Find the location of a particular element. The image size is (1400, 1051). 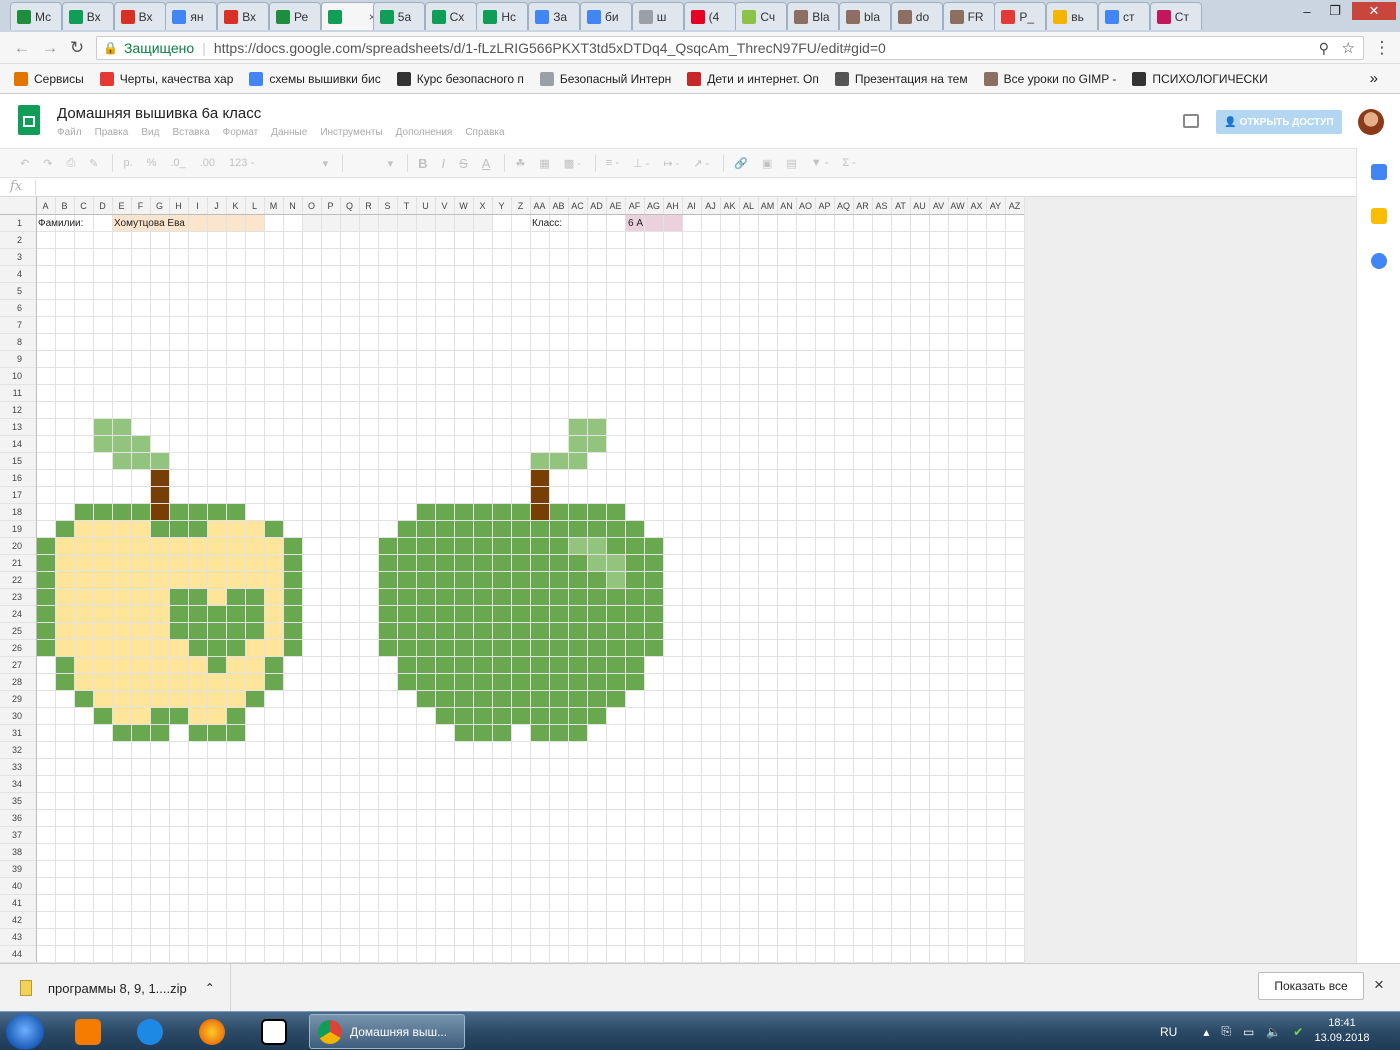

decrease-decimal-button: .0_ is located at coordinates (177, 163).